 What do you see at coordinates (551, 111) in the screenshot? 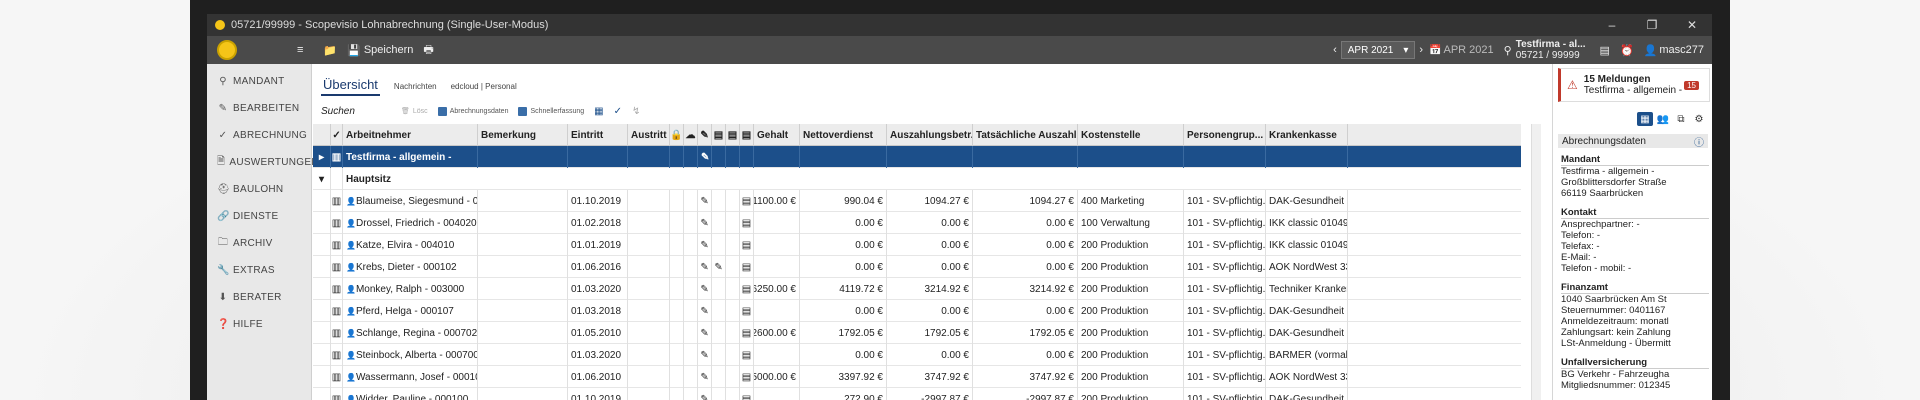
I see `quick-entry-button: Schnellerfassung` at bounding box center [551, 111].